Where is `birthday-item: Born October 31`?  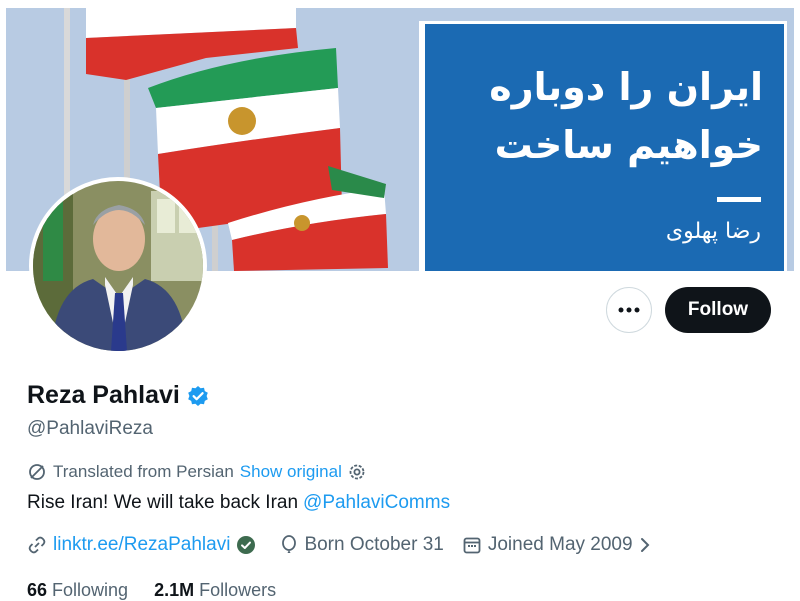
birthday-item: Born October 31 is located at coordinates (362, 545).